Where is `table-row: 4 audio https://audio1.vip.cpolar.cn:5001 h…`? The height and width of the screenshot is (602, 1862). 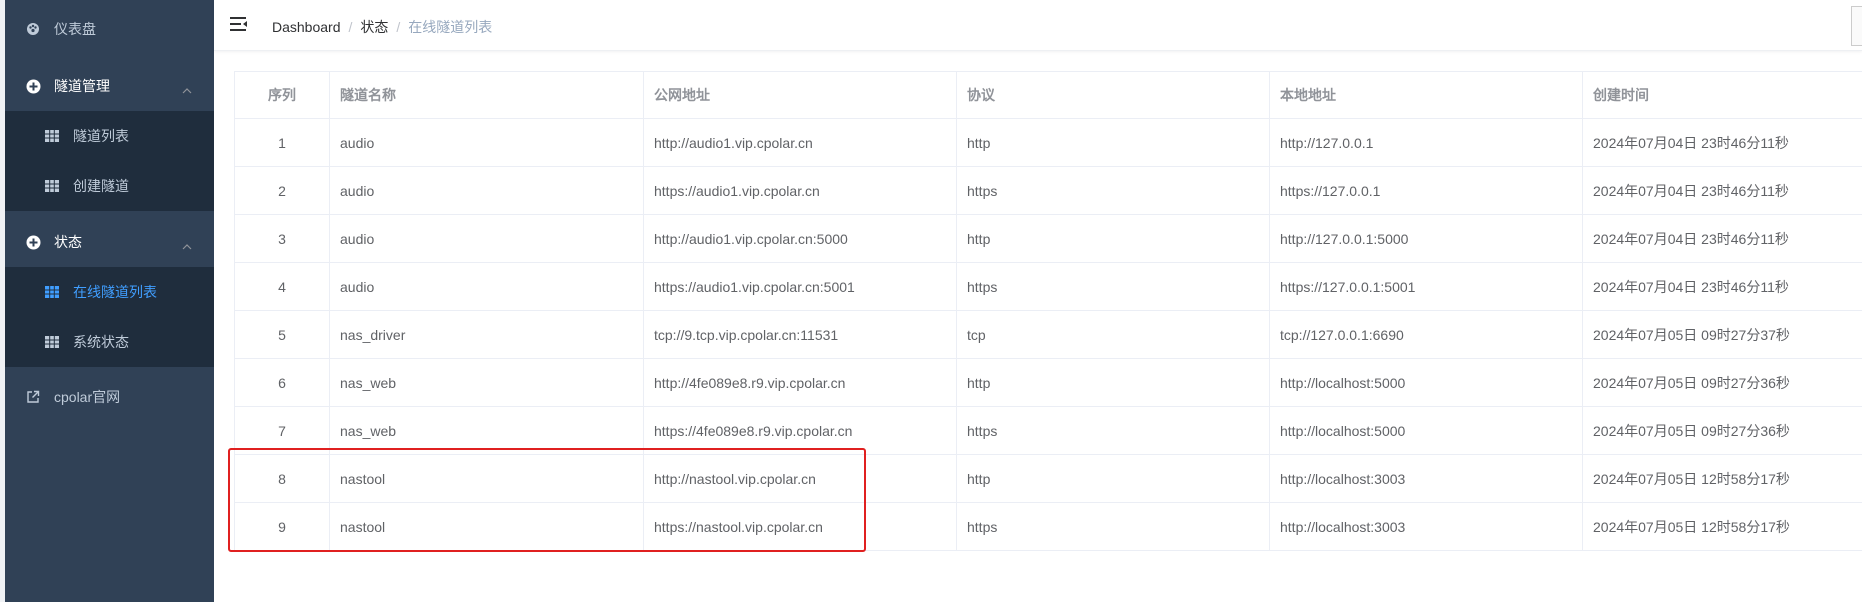 table-row: 4 audio https://audio1.vip.cpolar.cn:5001 h… is located at coordinates (1048, 286).